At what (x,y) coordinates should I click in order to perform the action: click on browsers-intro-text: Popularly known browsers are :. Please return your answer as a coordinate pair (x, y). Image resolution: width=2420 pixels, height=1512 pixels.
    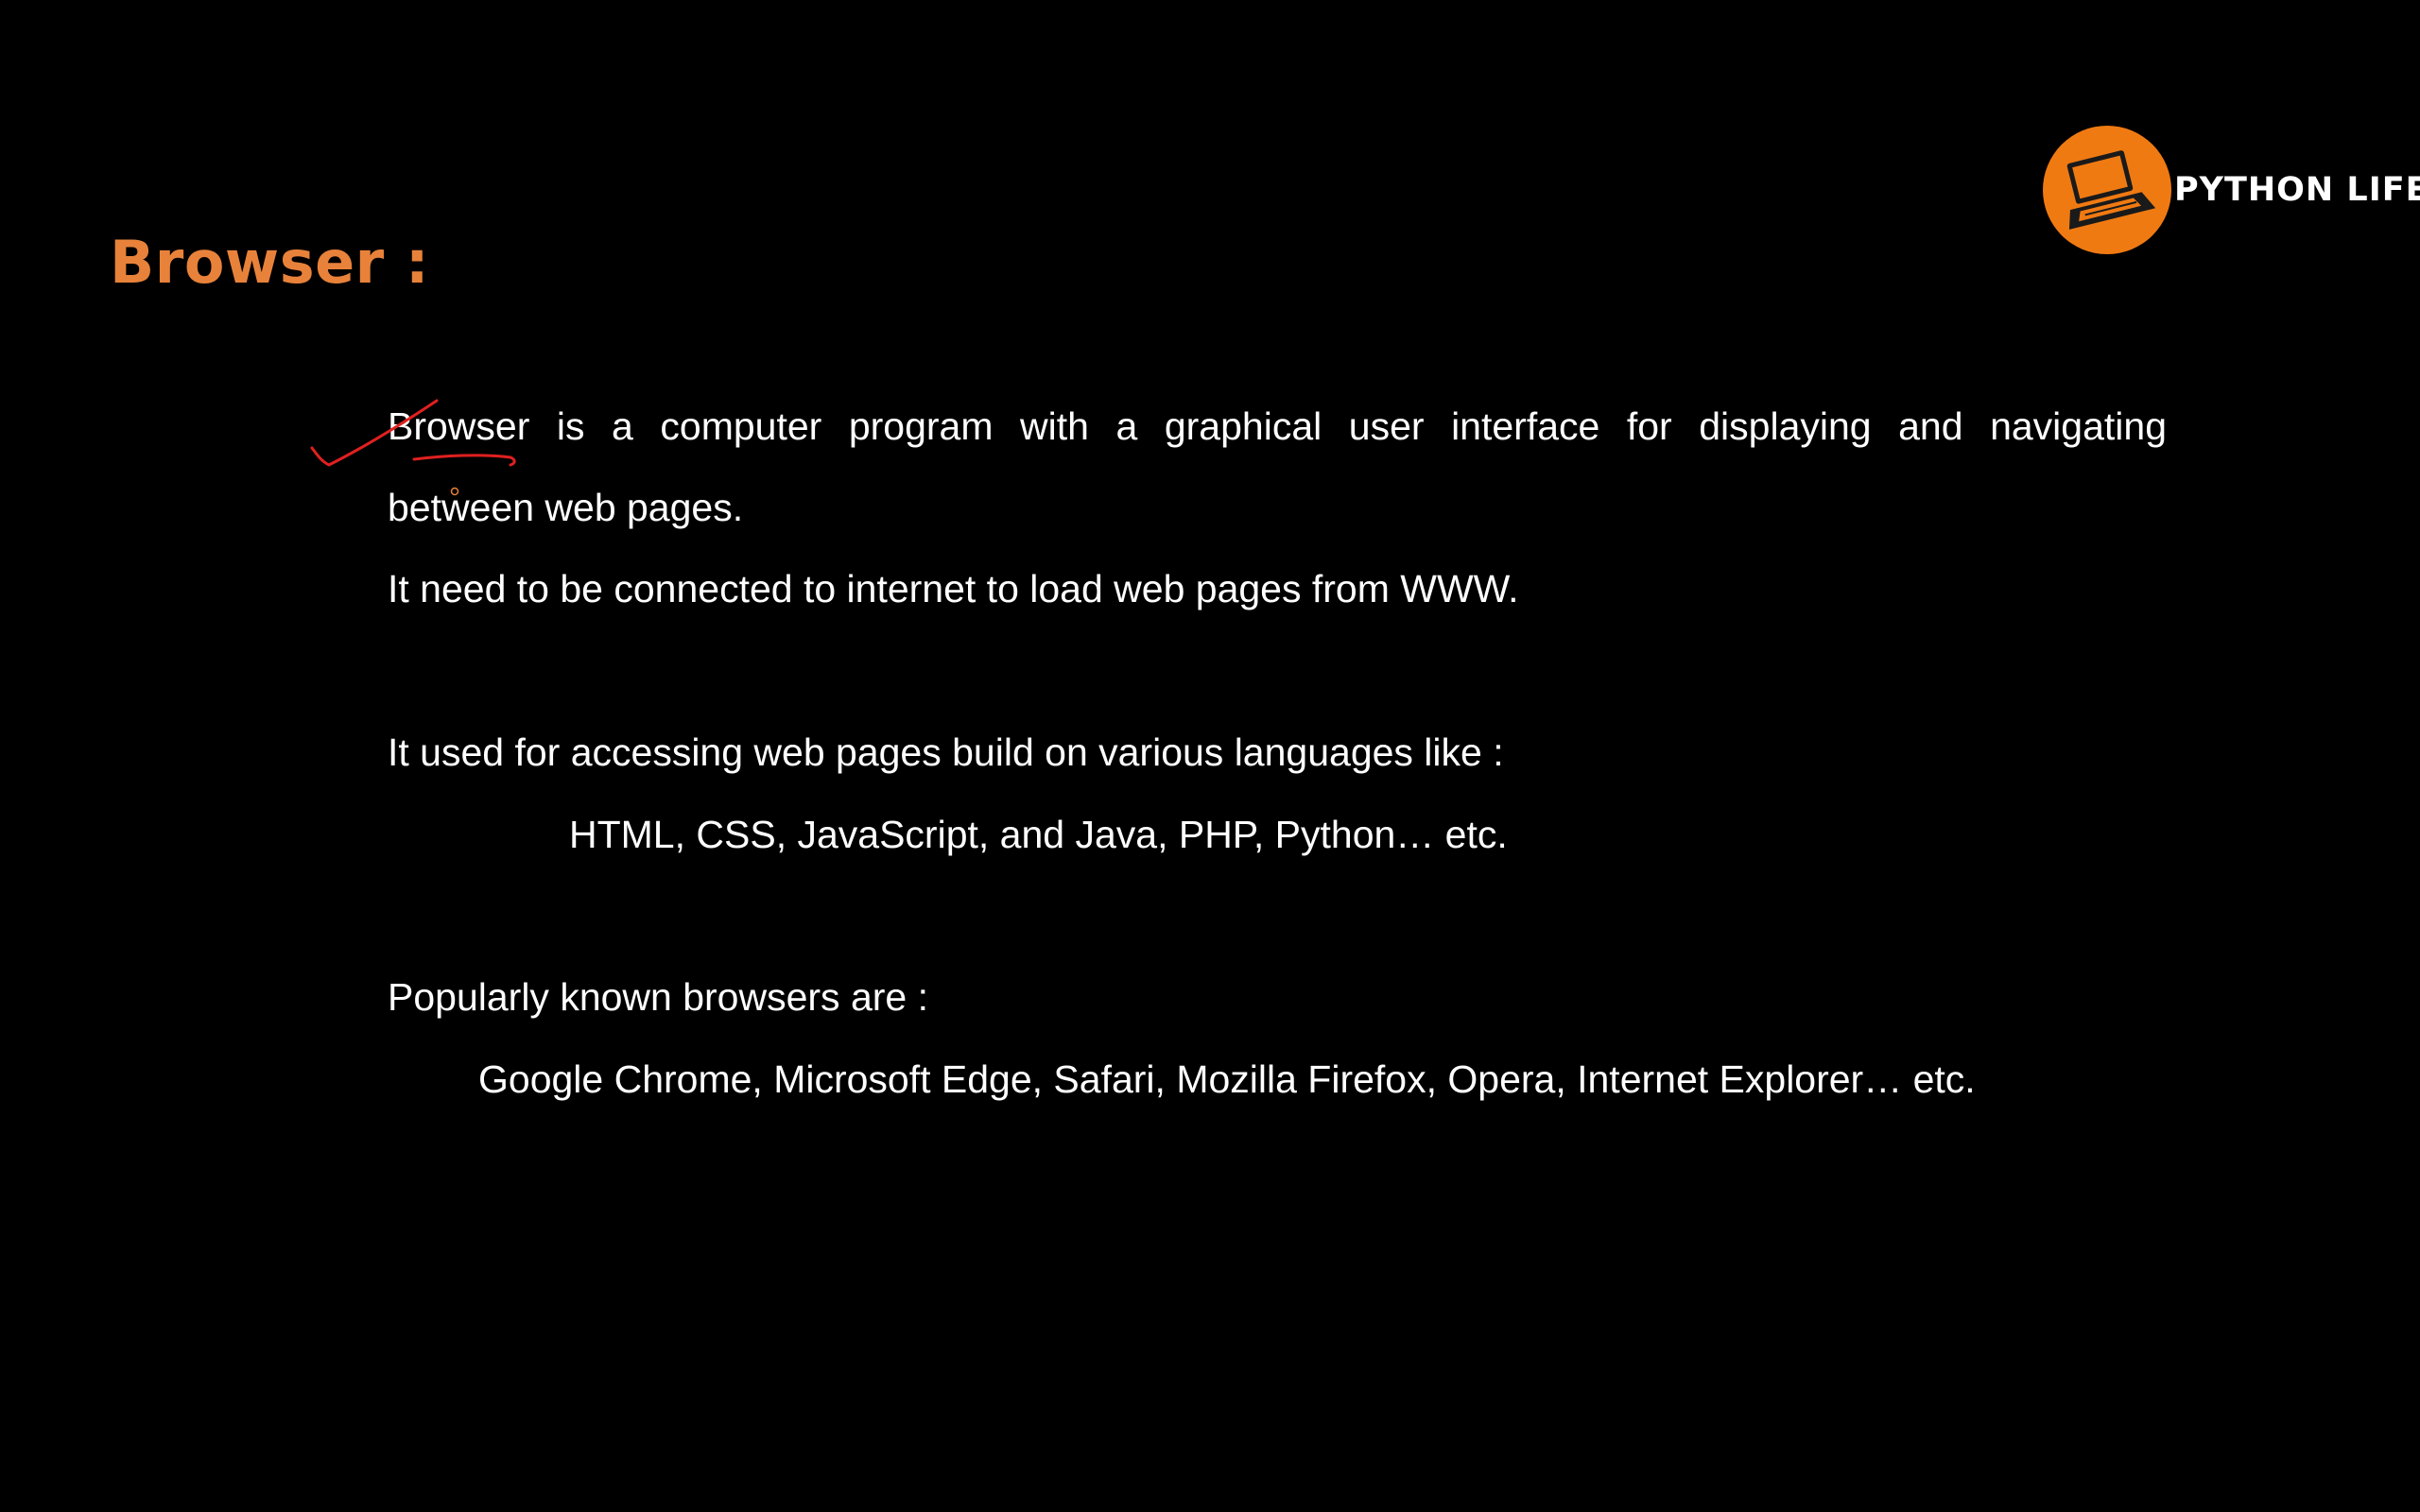
    Looking at the image, I should click on (658, 997).